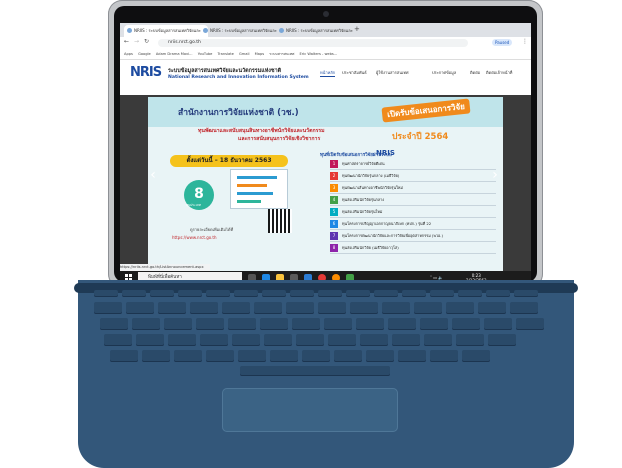 This screenshot has width=622, height=468. I want to click on bookmark: Apps, so click(128, 54).